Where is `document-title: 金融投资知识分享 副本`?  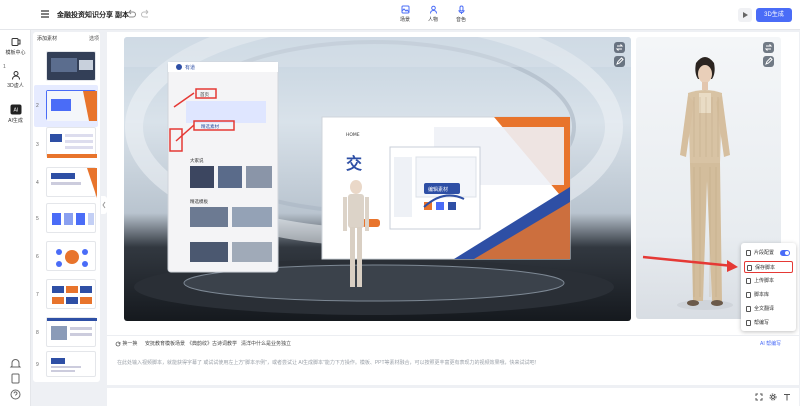
document-title: 金融投资知识分享 副本 is located at coordinates (93, 15).